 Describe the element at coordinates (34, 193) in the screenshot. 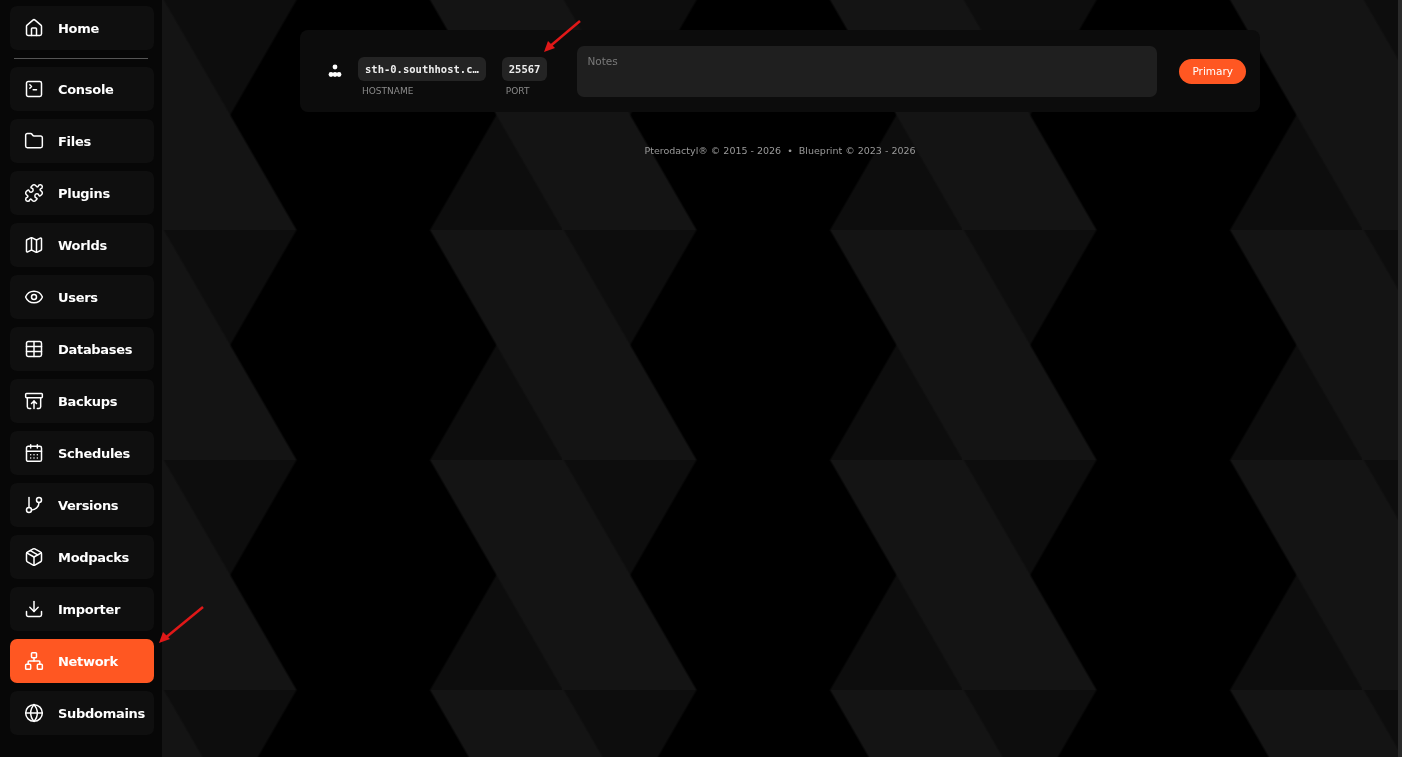

I see `puzzle-icon` at that location.